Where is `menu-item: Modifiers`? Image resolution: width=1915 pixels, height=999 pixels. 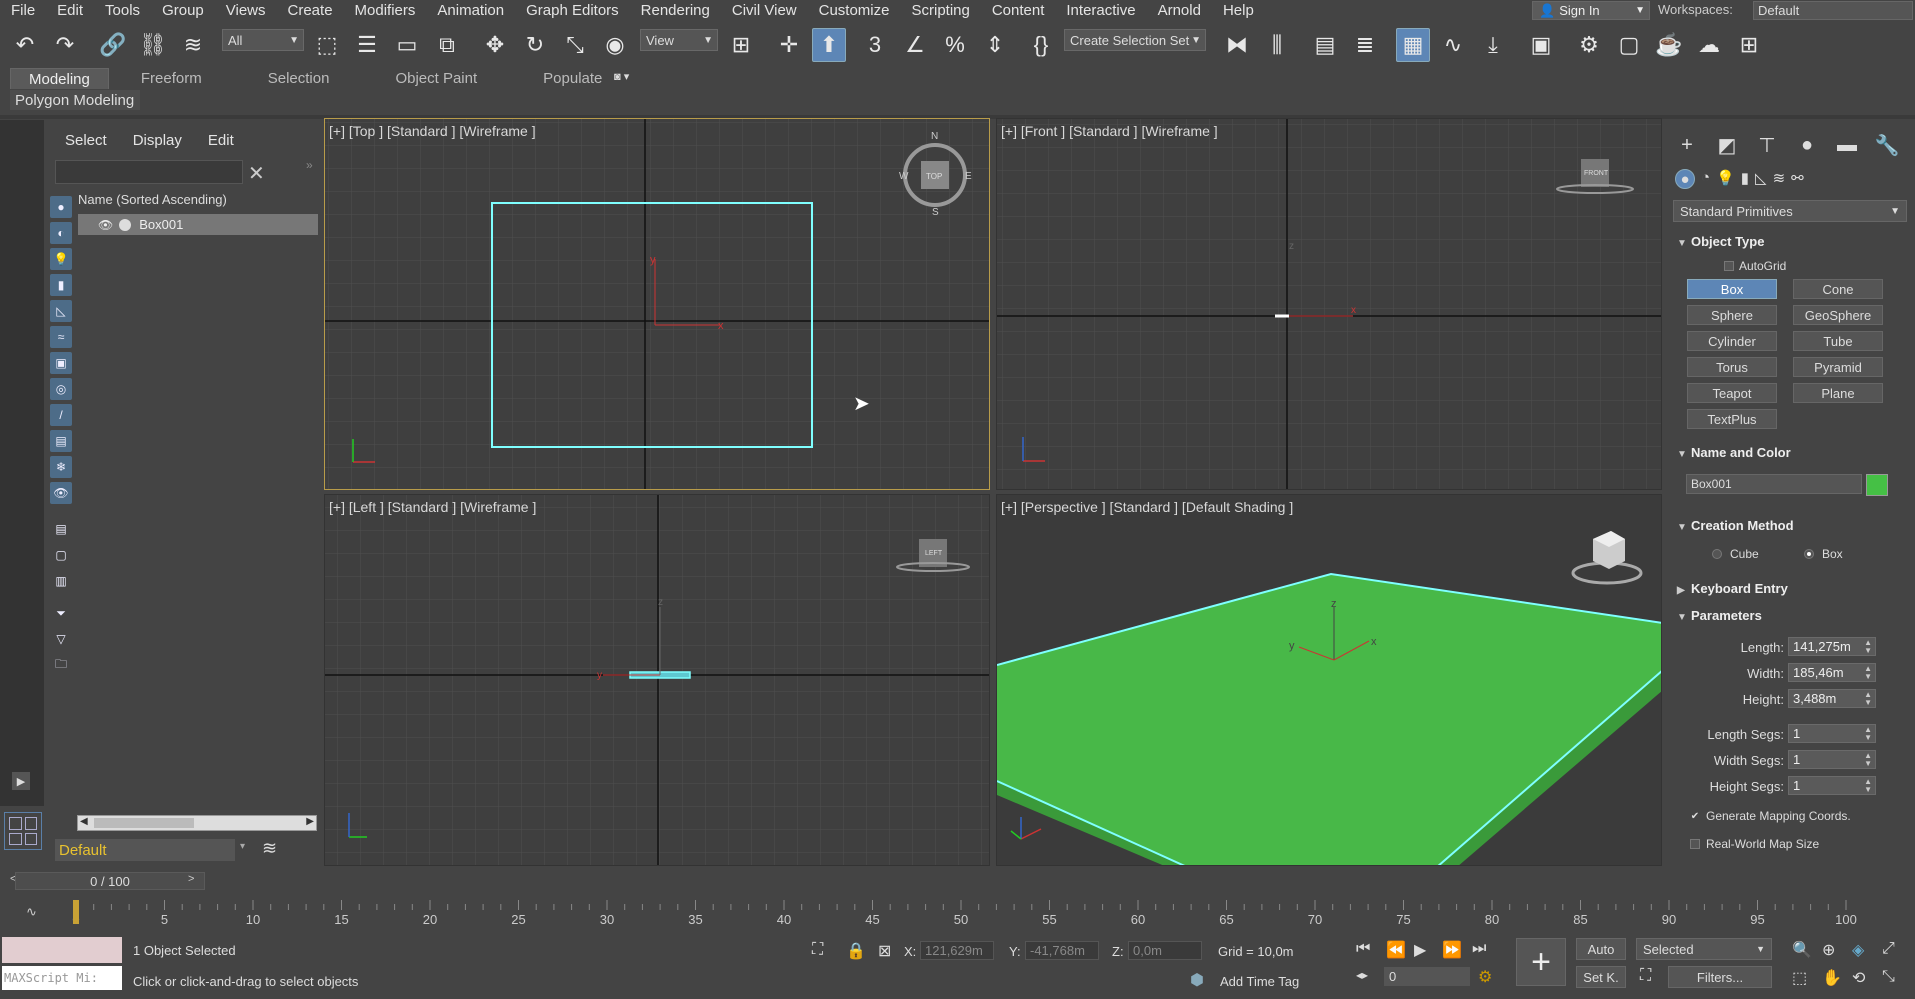 menu-item: Modifiers is located at coordinates (385, 10).